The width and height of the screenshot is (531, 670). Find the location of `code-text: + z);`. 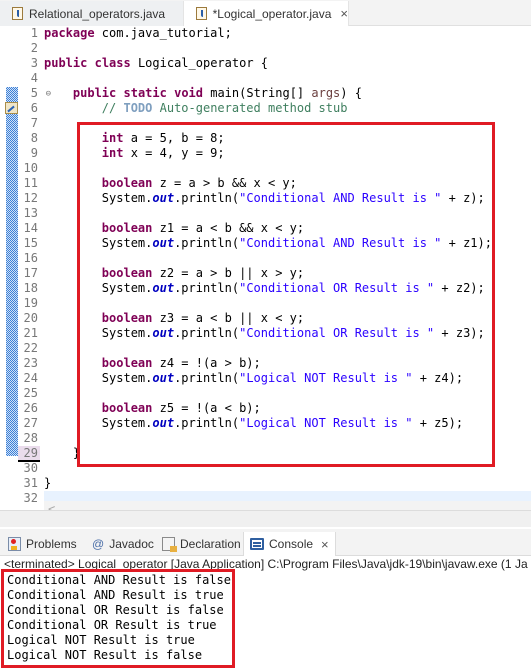

code-text: + z); is located at coordinates (463, 198).